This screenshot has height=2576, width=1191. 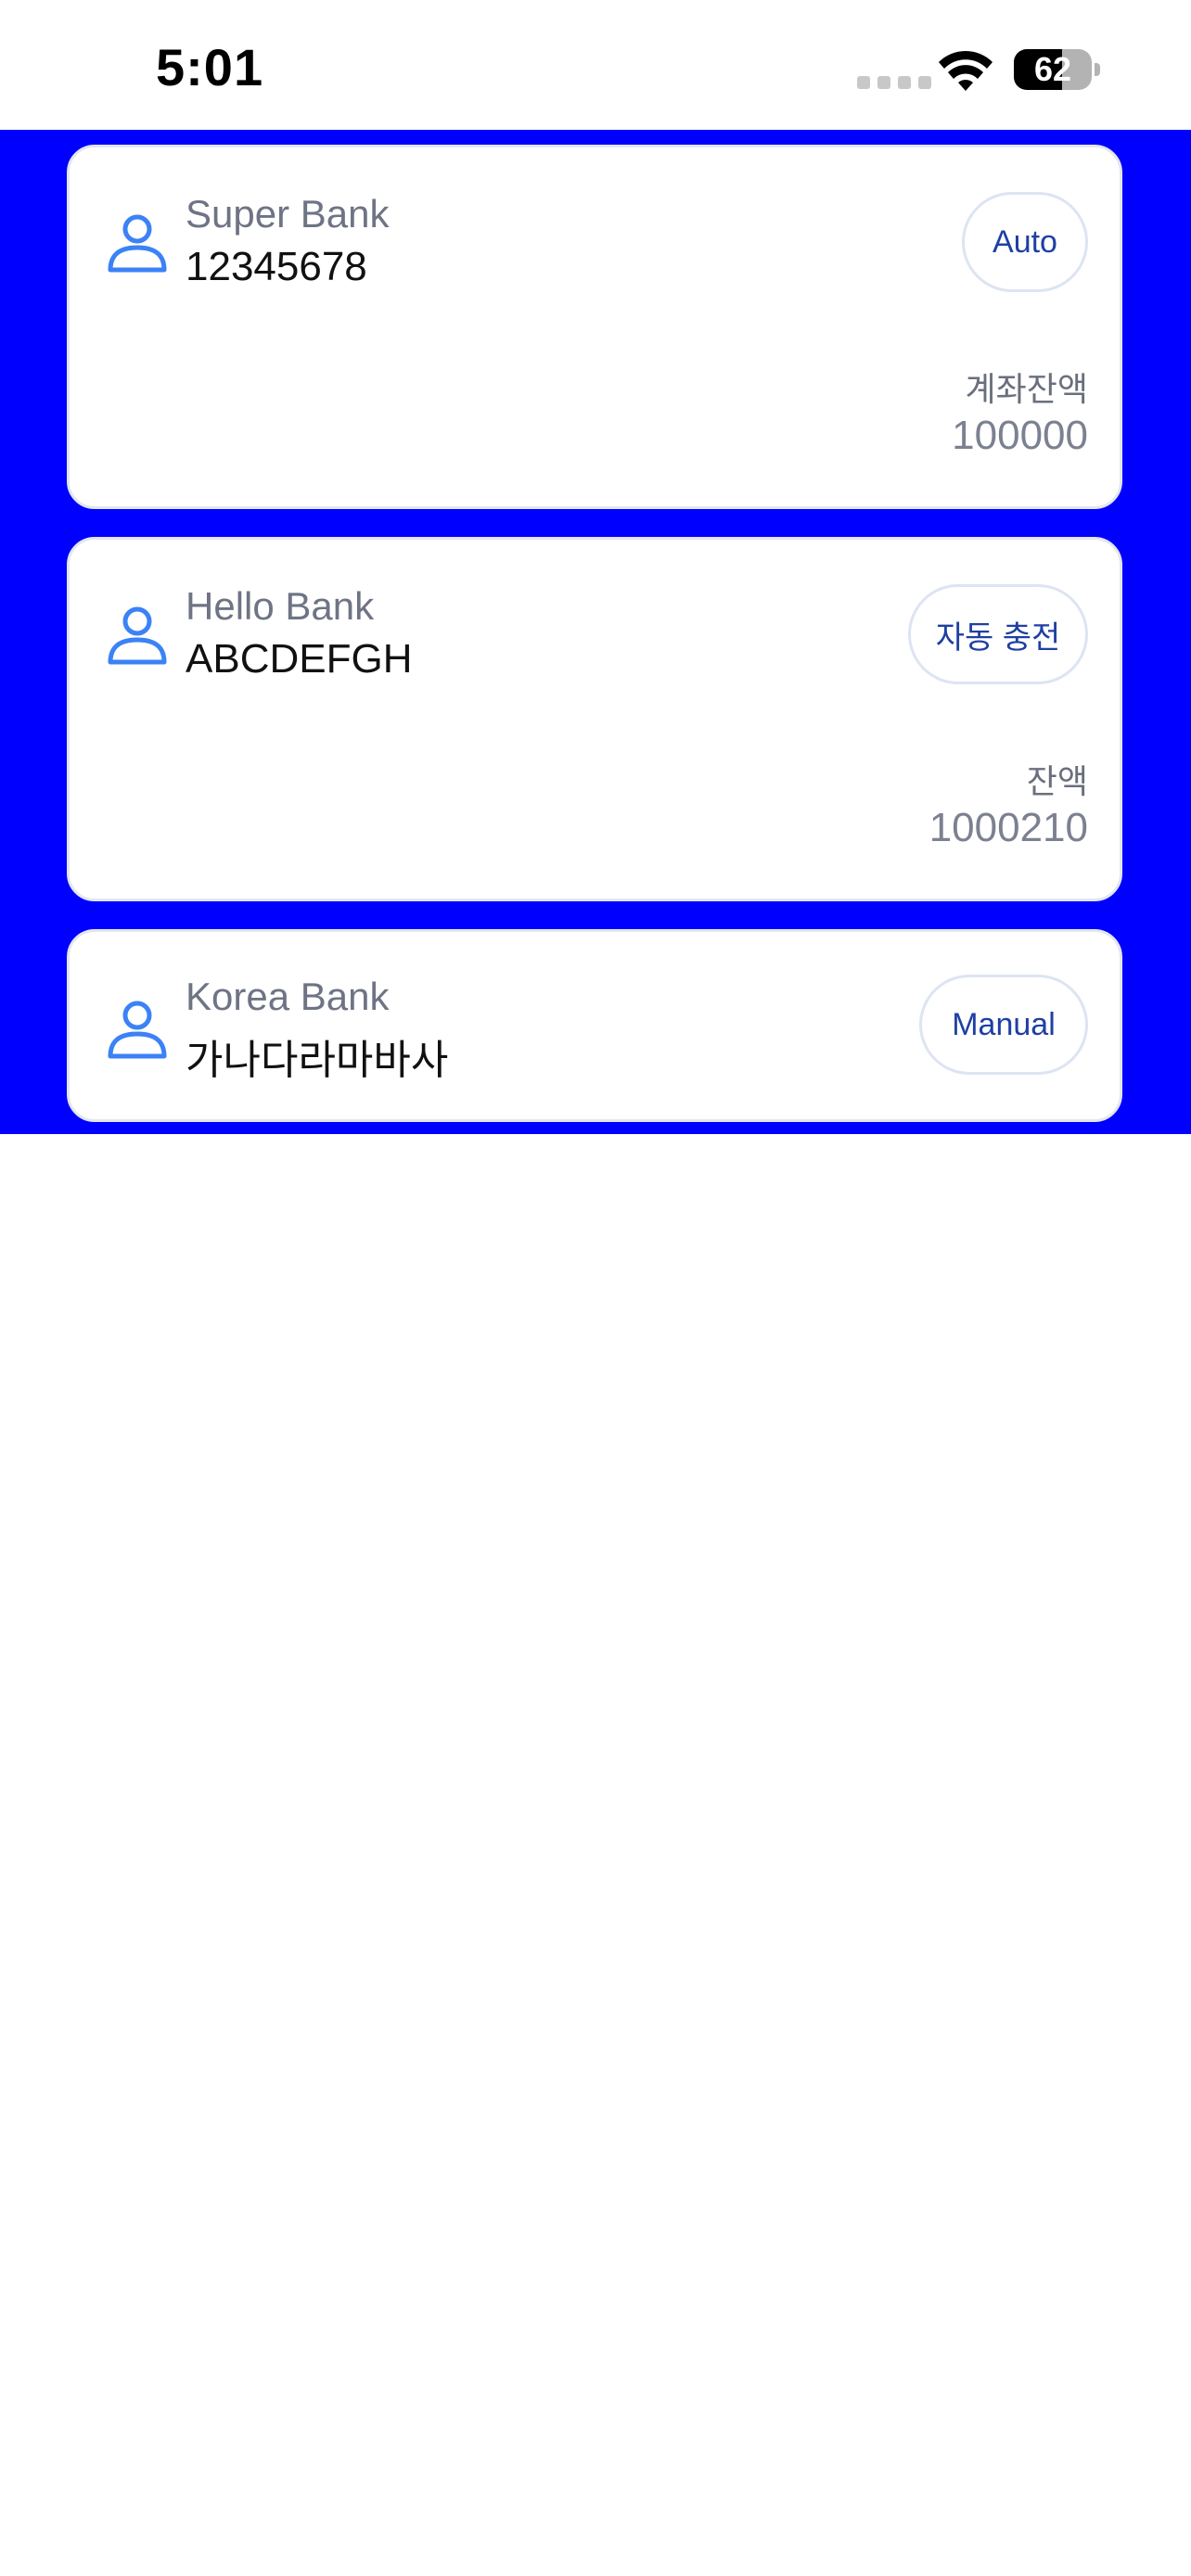 What do you see at coordinates (1026, 389) in the screenshot?
I see `balance-label: 계좌잔액` at bounding box center [1026, 389].